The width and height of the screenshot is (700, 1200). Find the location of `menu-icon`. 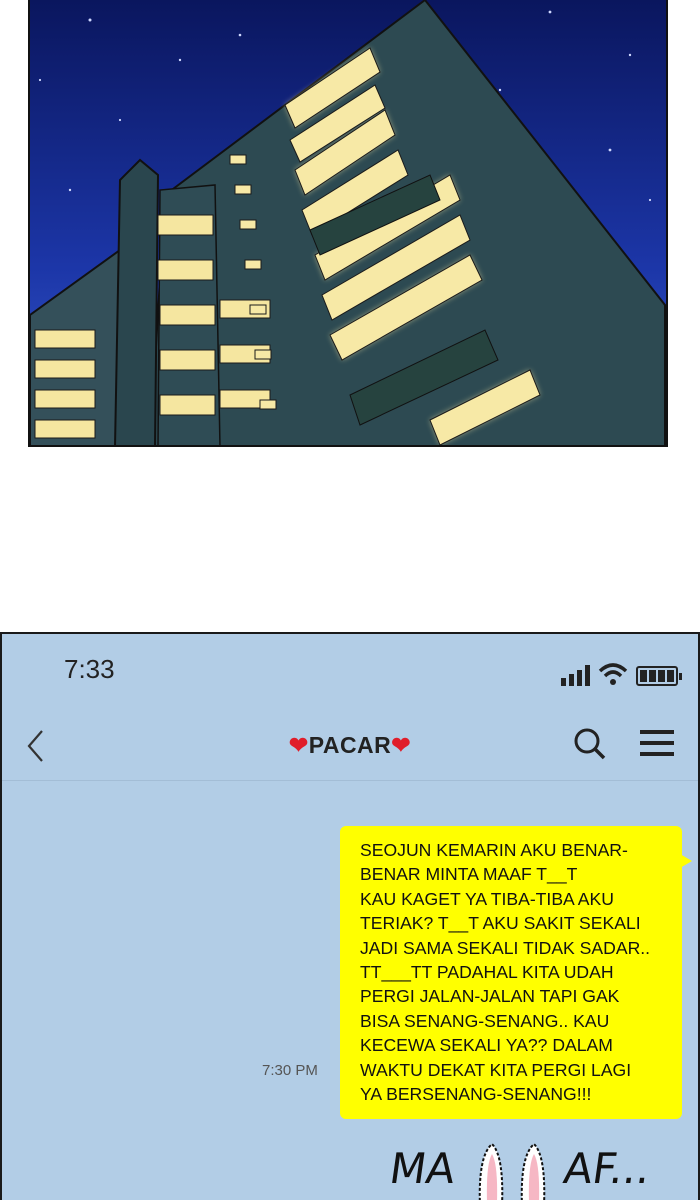

menu-icon is located at coordinates (657, 743).